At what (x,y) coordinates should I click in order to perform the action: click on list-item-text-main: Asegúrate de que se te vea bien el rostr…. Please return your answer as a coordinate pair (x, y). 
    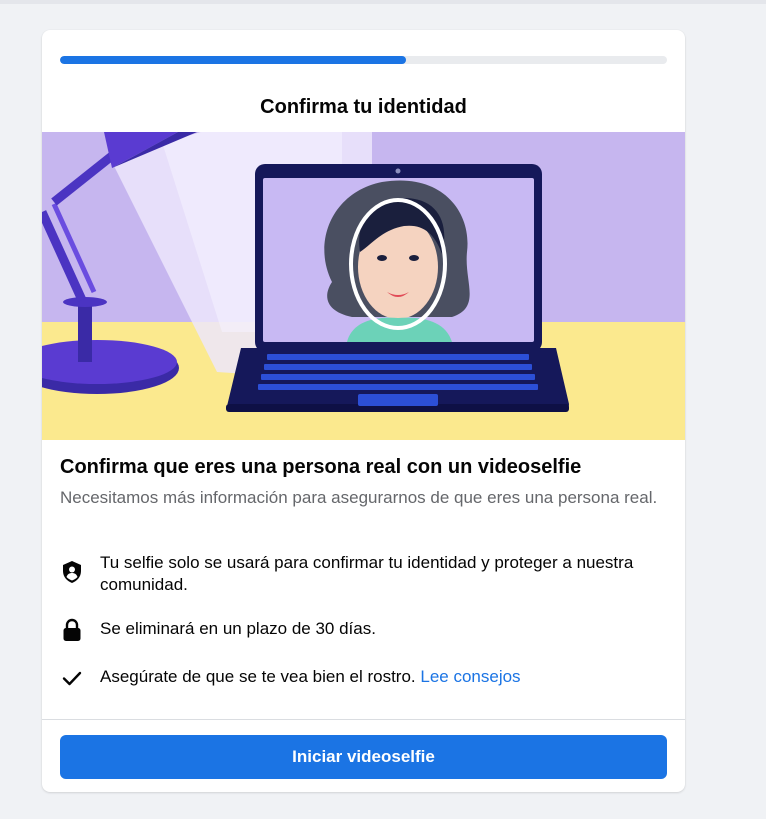
    Looking at the image, I should click on (260, 676).